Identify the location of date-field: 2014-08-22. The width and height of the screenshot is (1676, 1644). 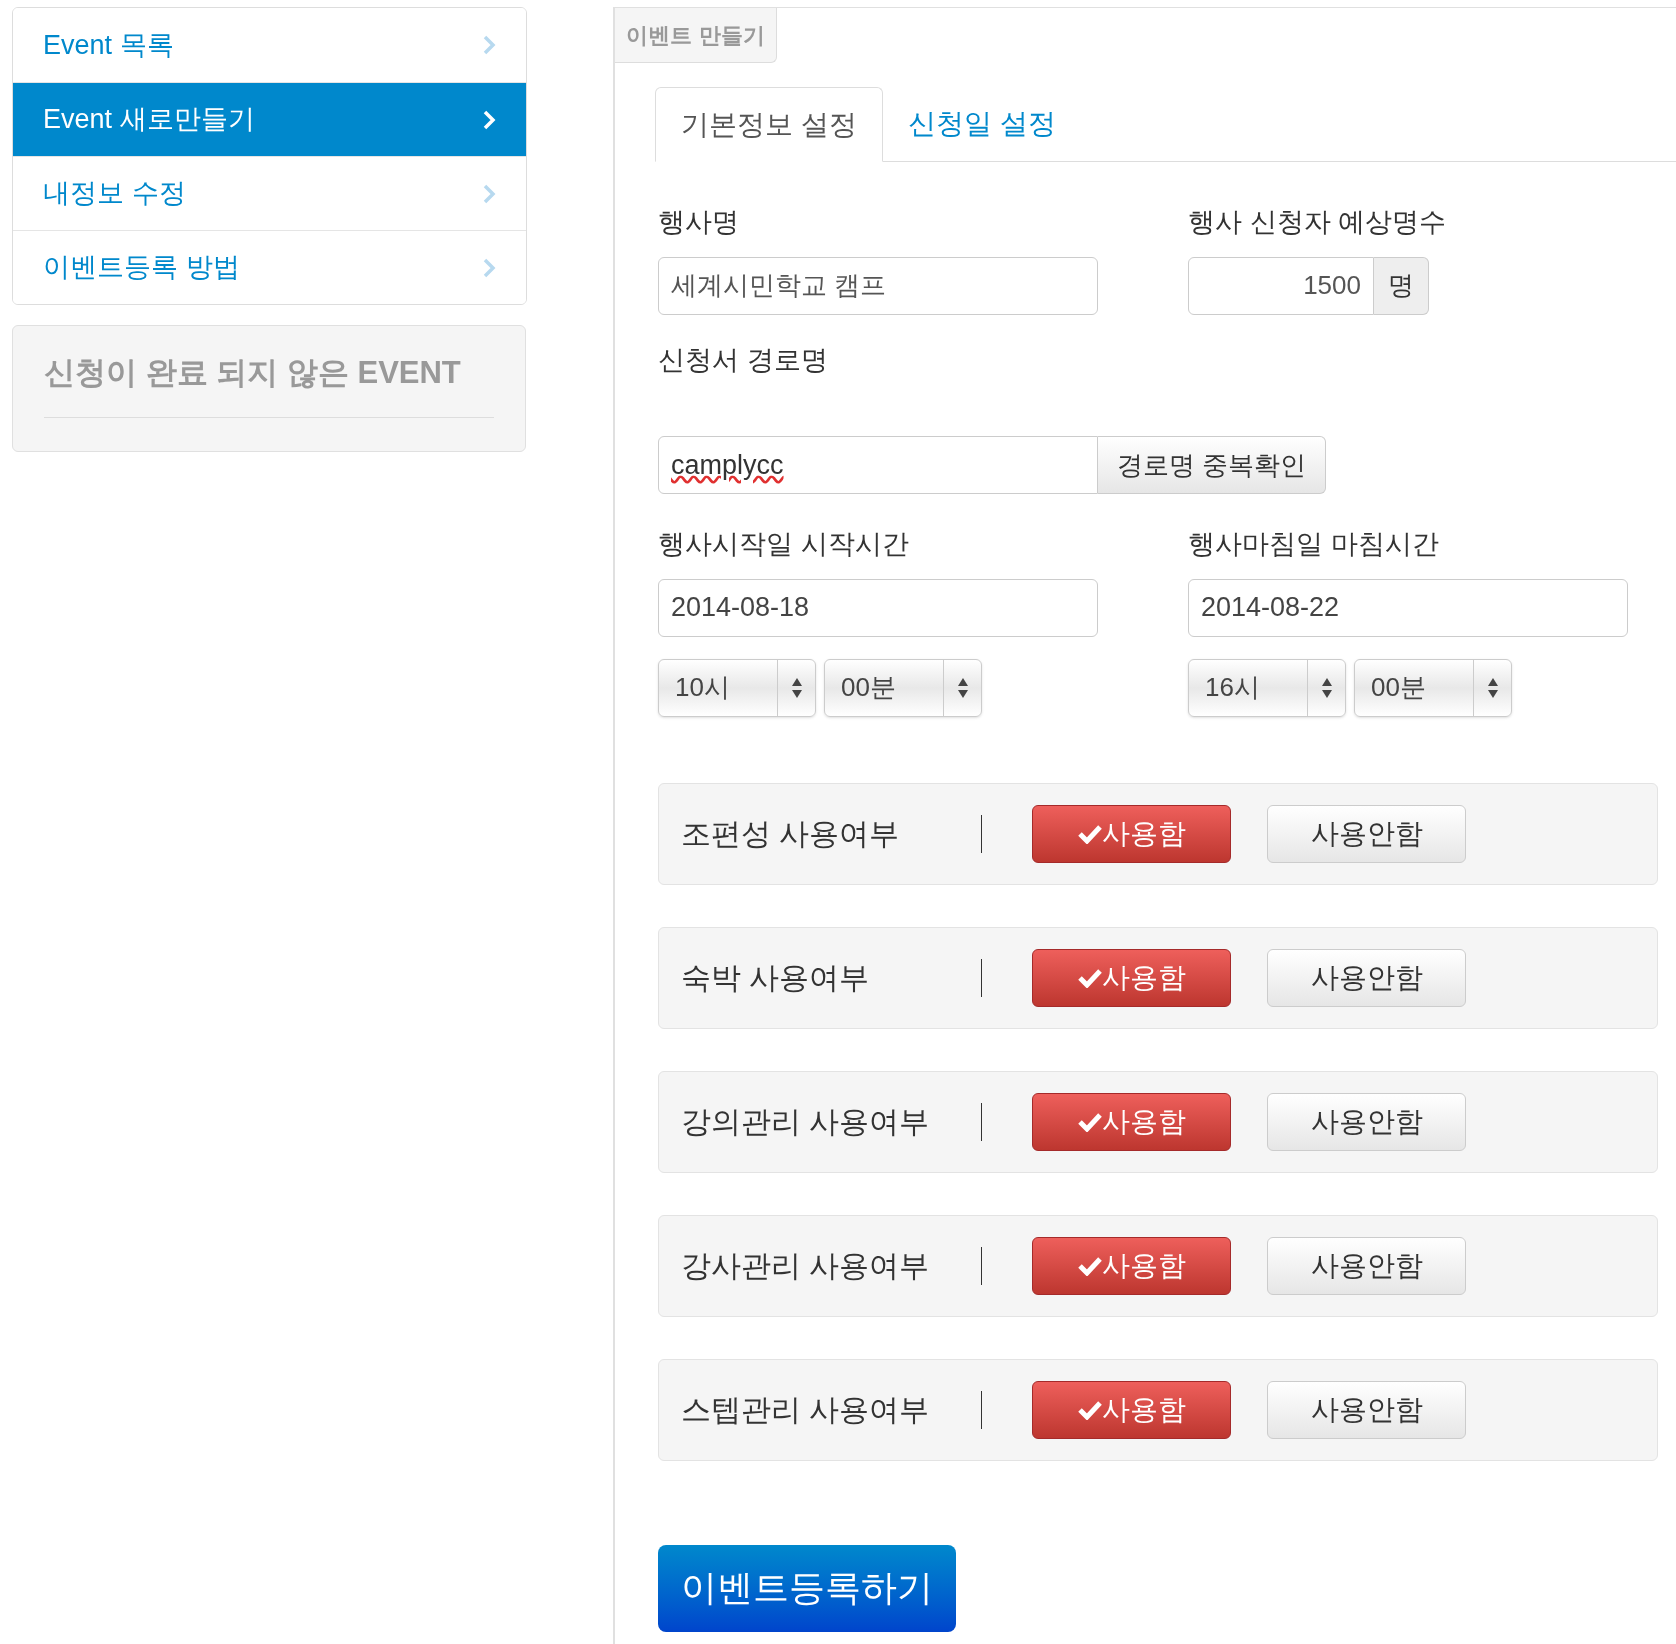
(1408, 607).